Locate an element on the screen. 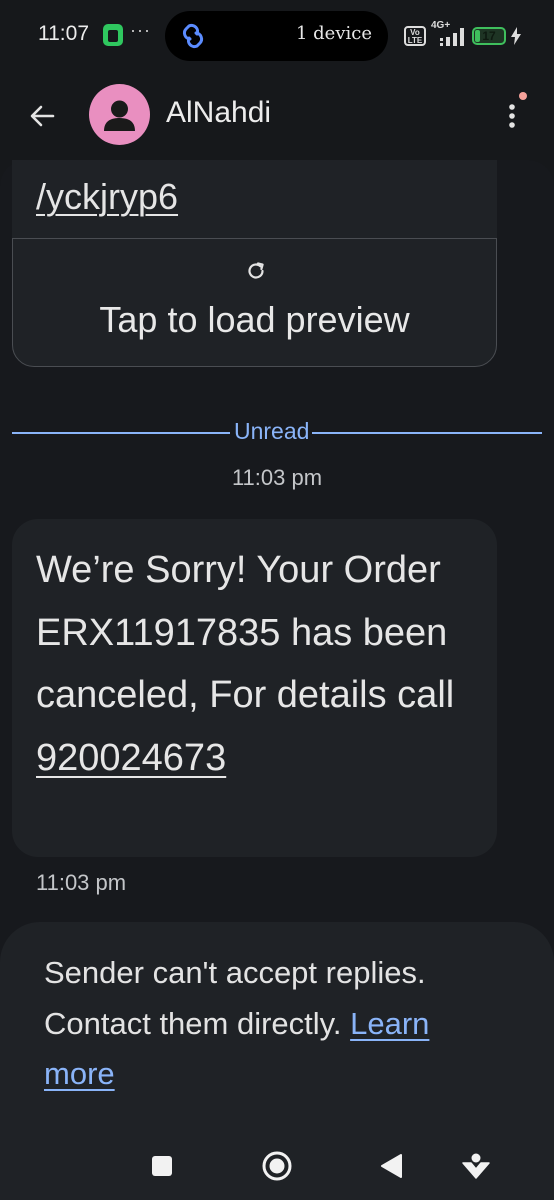  assistant-button is located at coordinates (476, 1166).